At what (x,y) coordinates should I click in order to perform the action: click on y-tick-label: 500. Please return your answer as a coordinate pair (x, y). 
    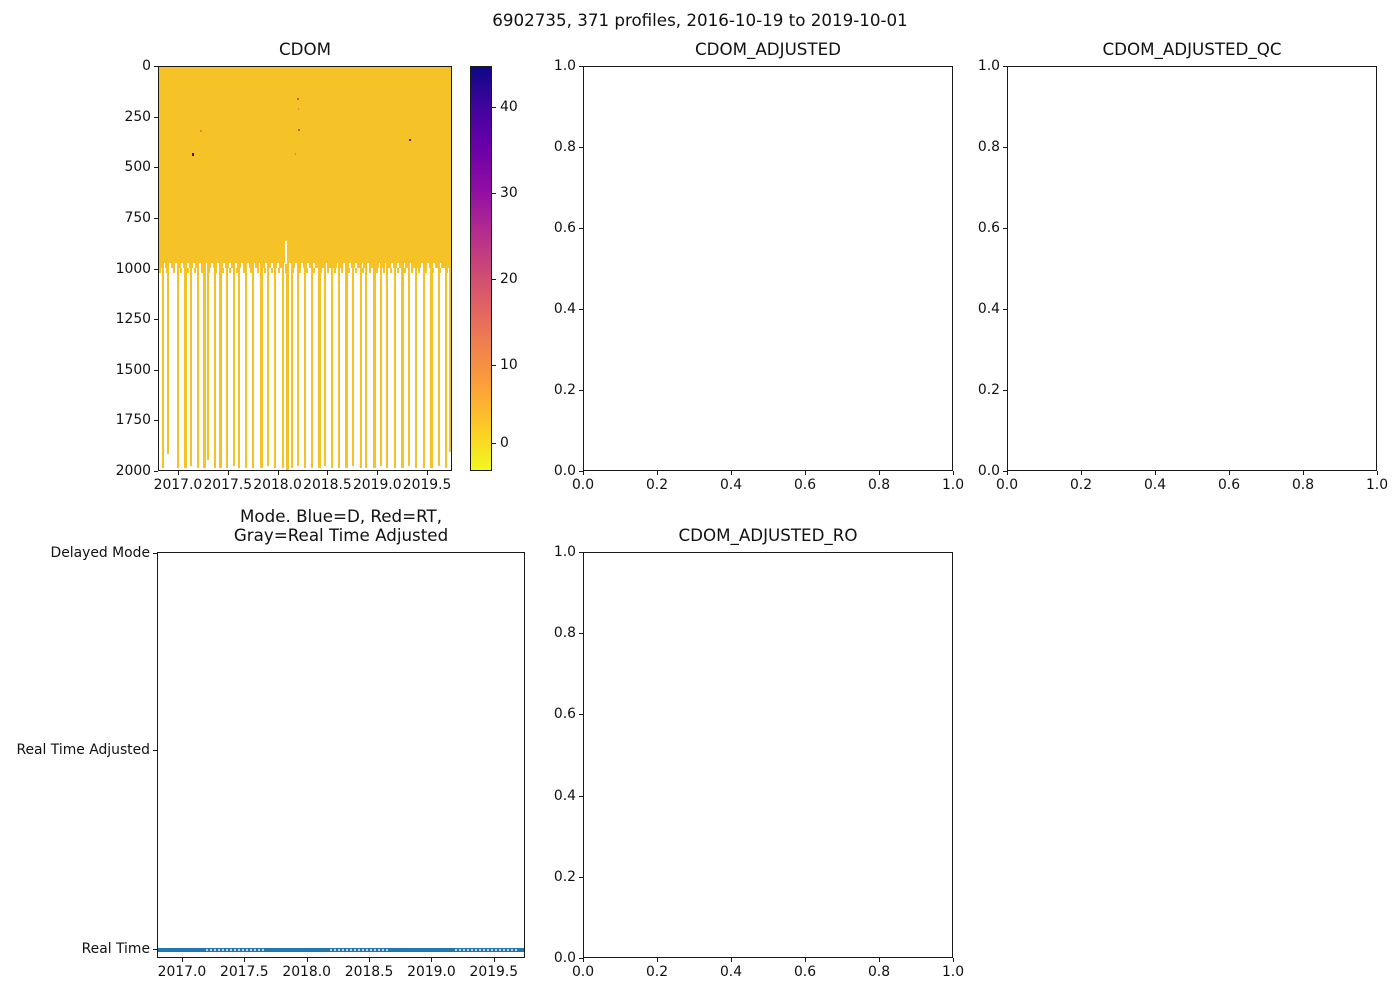
    Looking at the image, I should click on (137, 167).